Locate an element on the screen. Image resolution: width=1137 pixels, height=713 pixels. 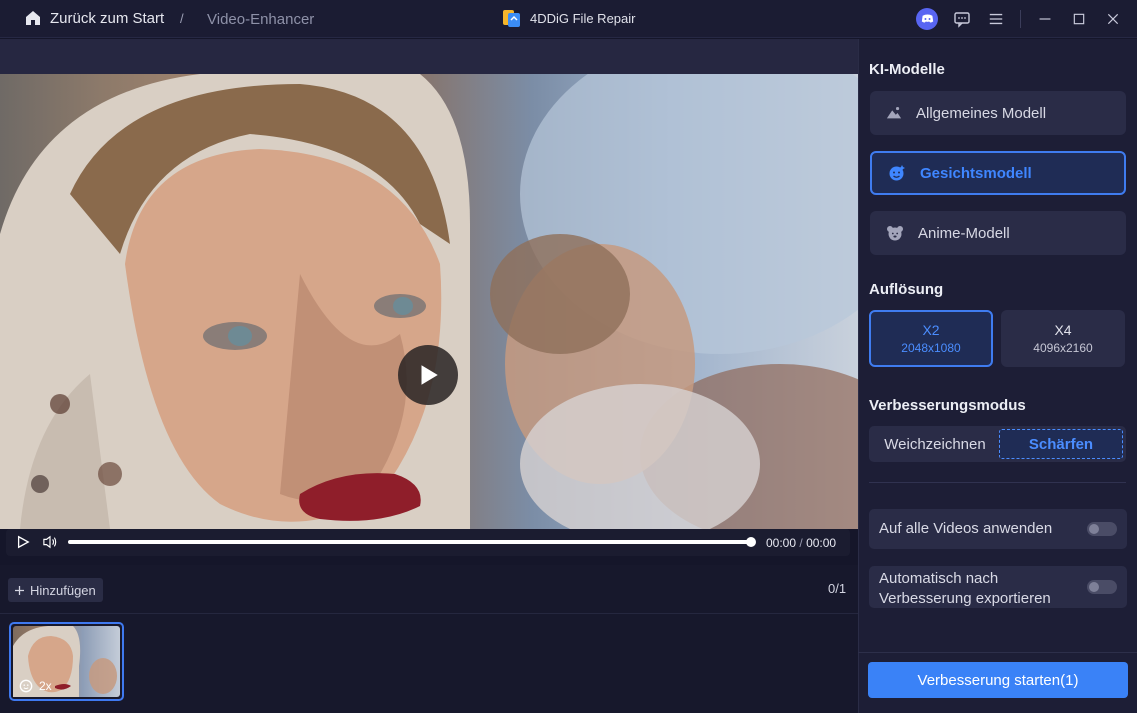
add-video-button: Hinzufügen is located at coordinates (55, 590).